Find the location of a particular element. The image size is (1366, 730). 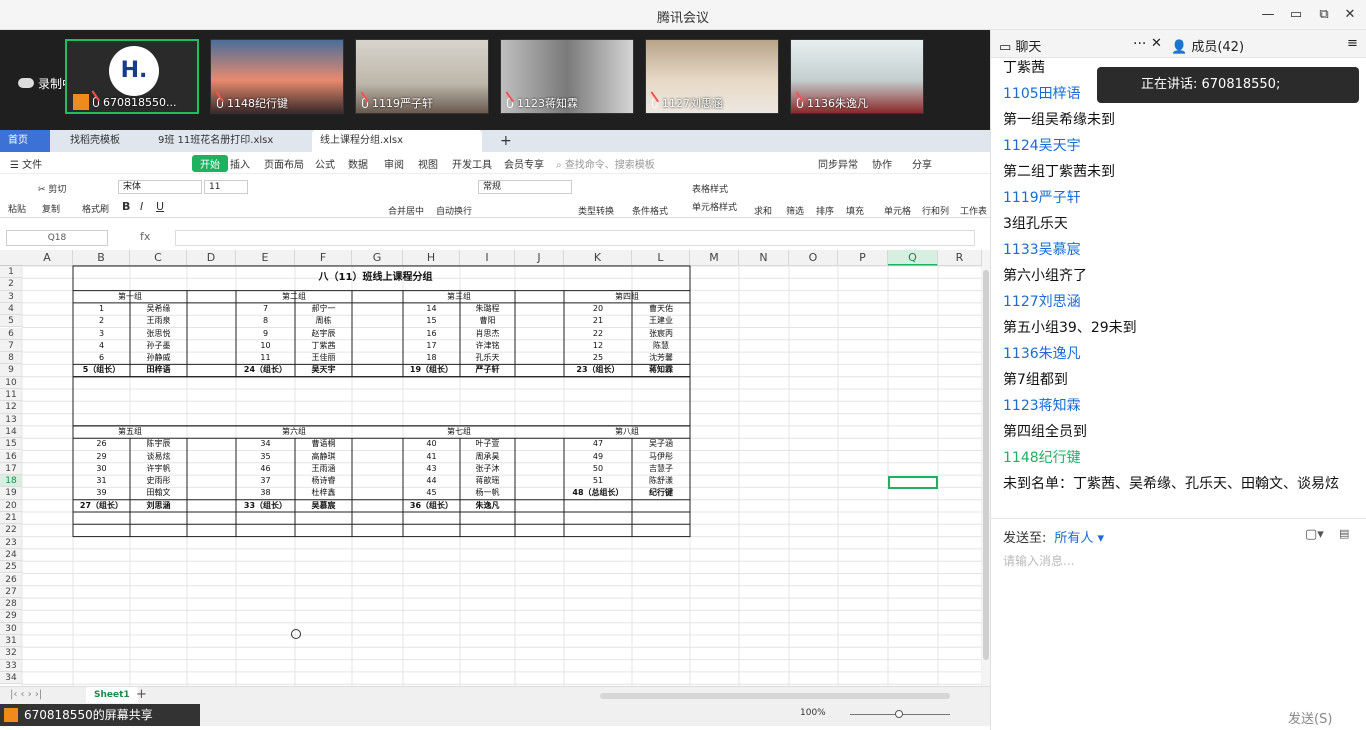

table-cell: 杨一帆 is located at coordinates (487, 493).